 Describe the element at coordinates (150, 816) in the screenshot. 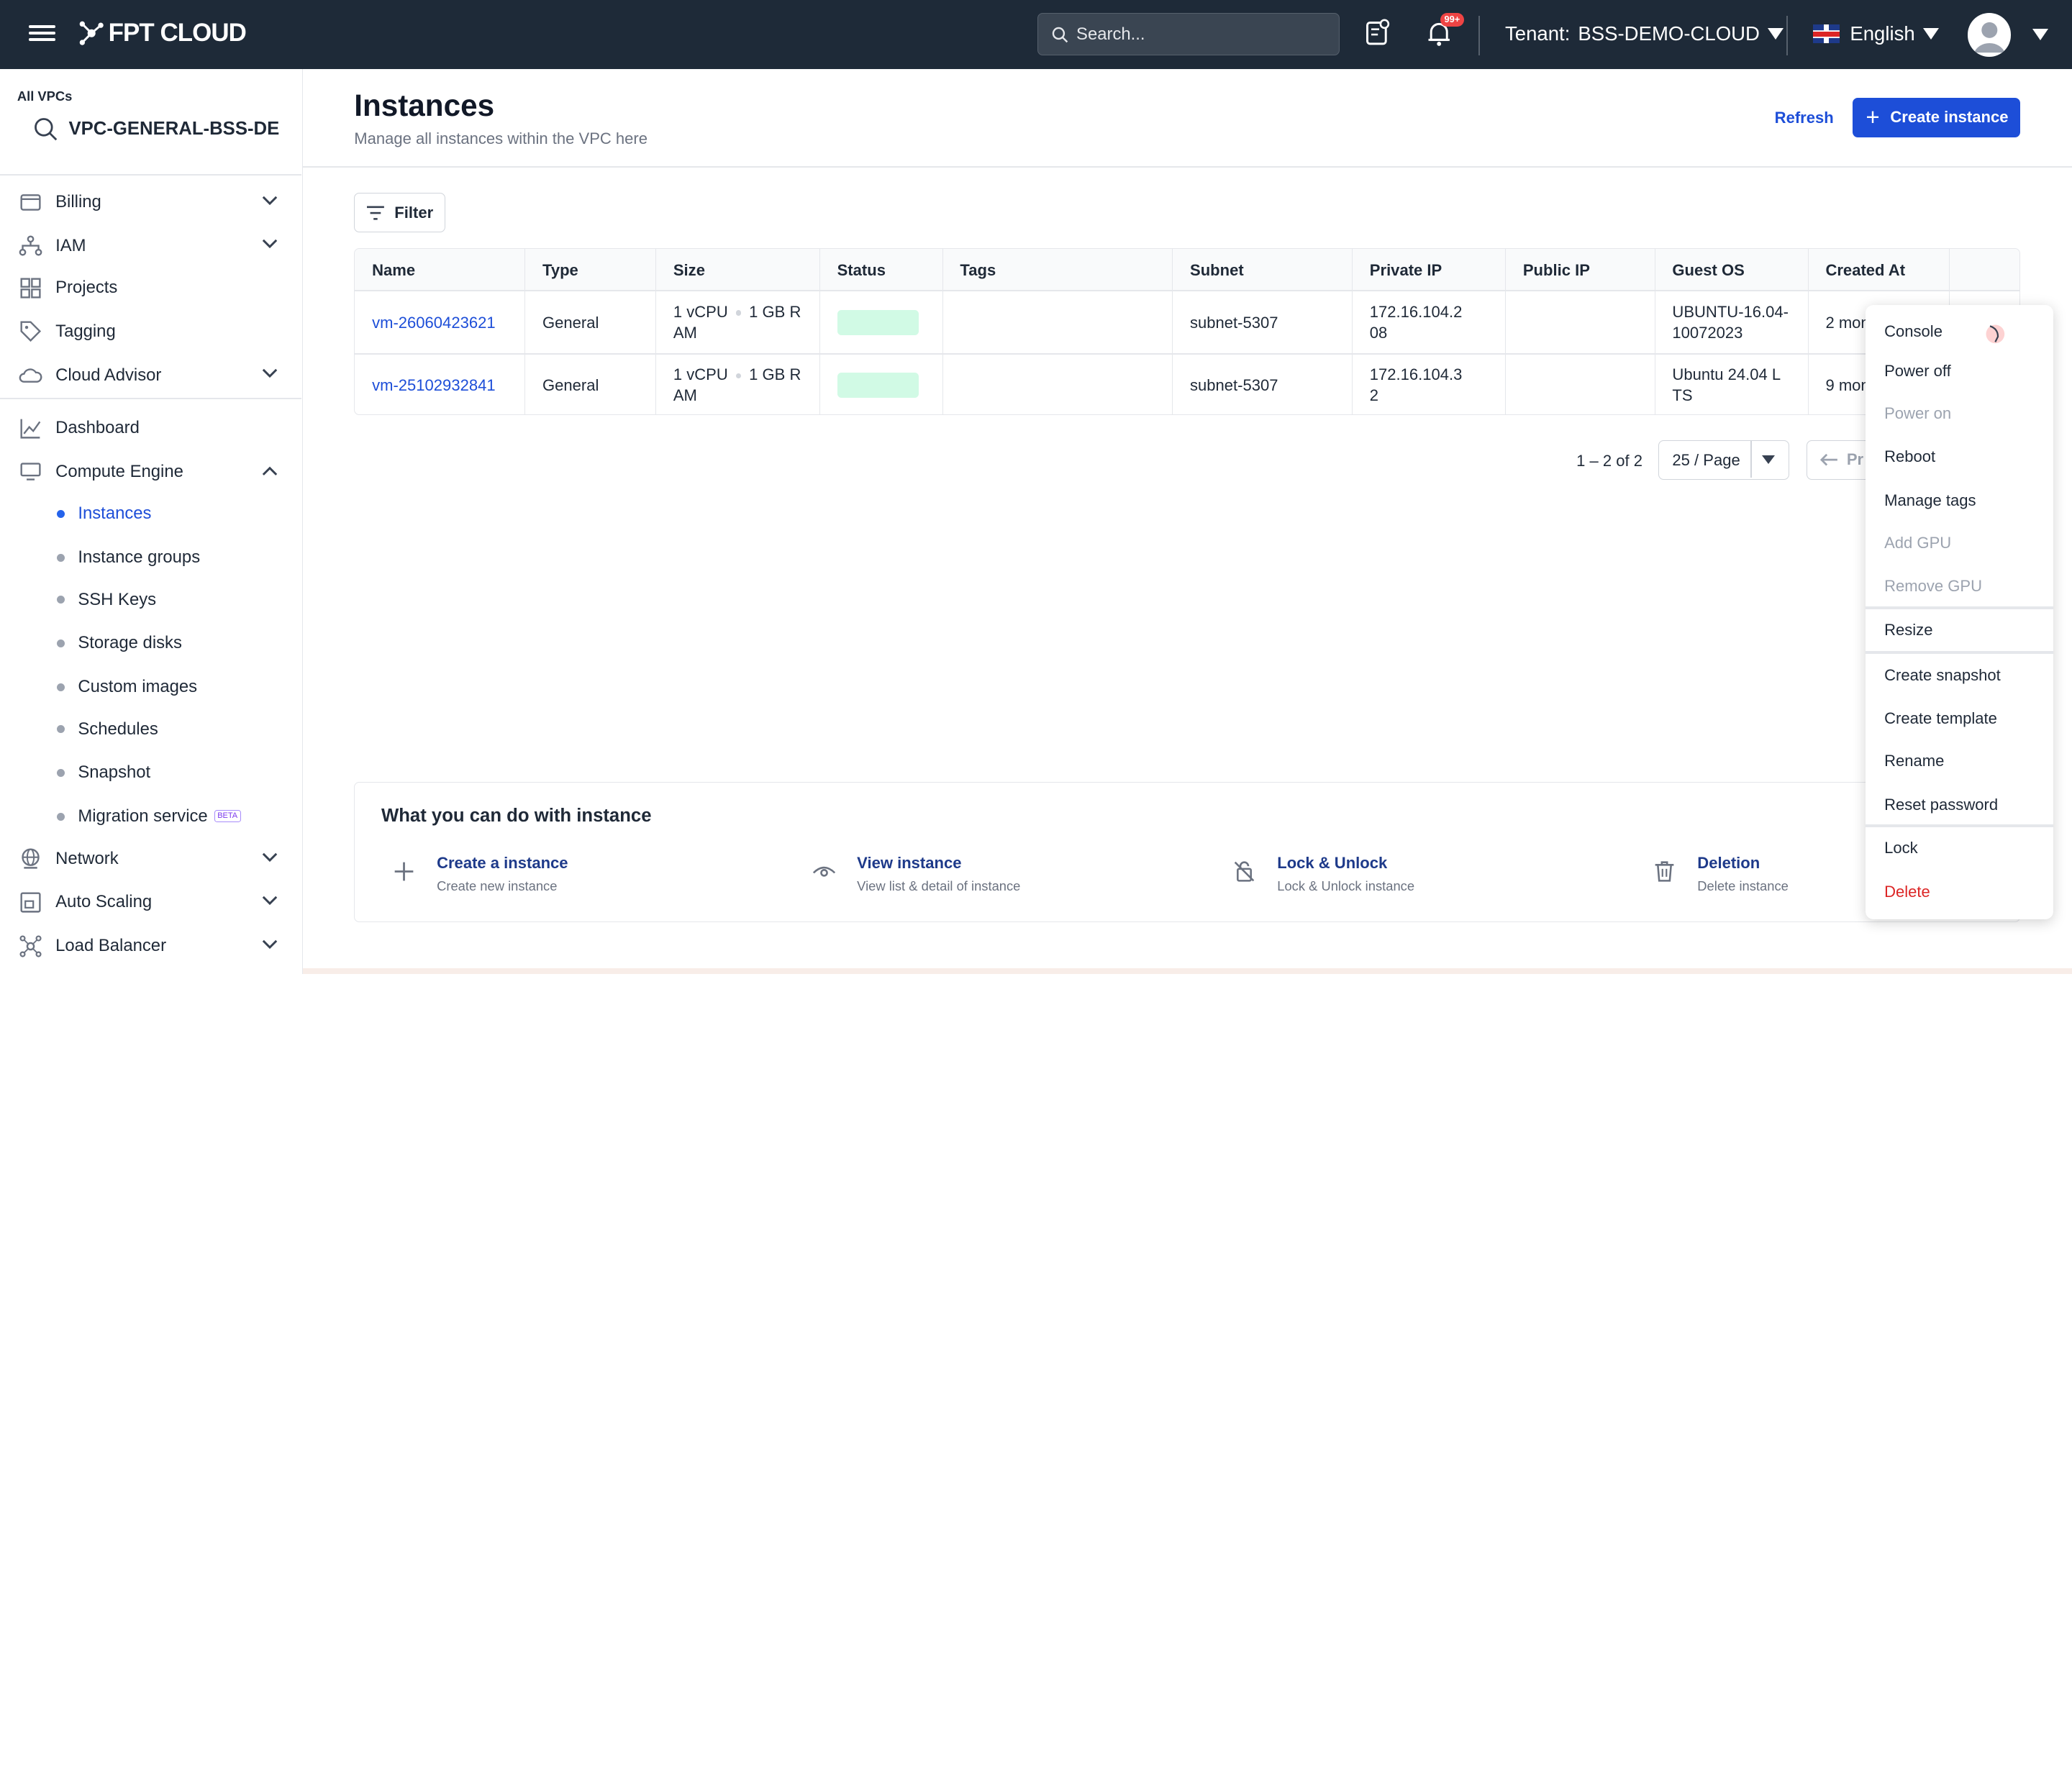

I see `sidebar-item-migration-service: Migration service BETA` at that location.